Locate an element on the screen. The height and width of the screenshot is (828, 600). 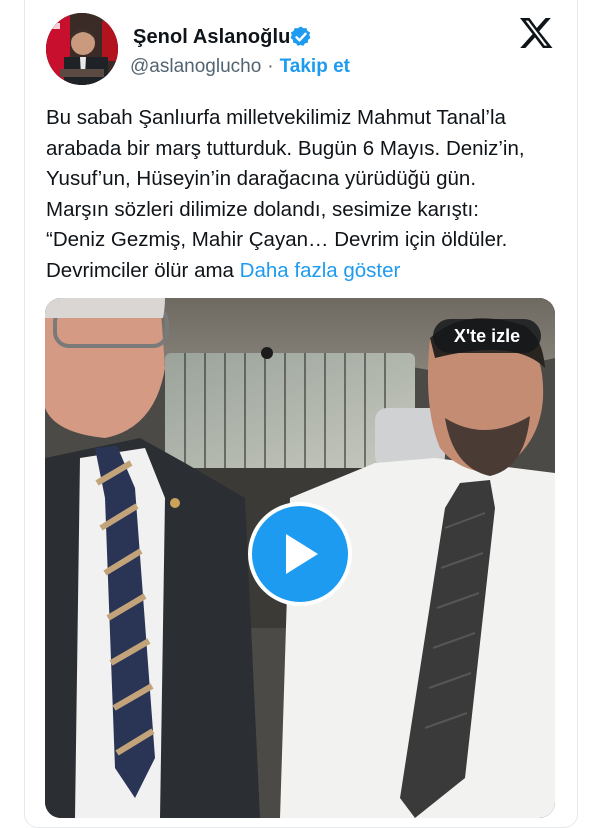
play-icon is located at coordinates (302, 554).